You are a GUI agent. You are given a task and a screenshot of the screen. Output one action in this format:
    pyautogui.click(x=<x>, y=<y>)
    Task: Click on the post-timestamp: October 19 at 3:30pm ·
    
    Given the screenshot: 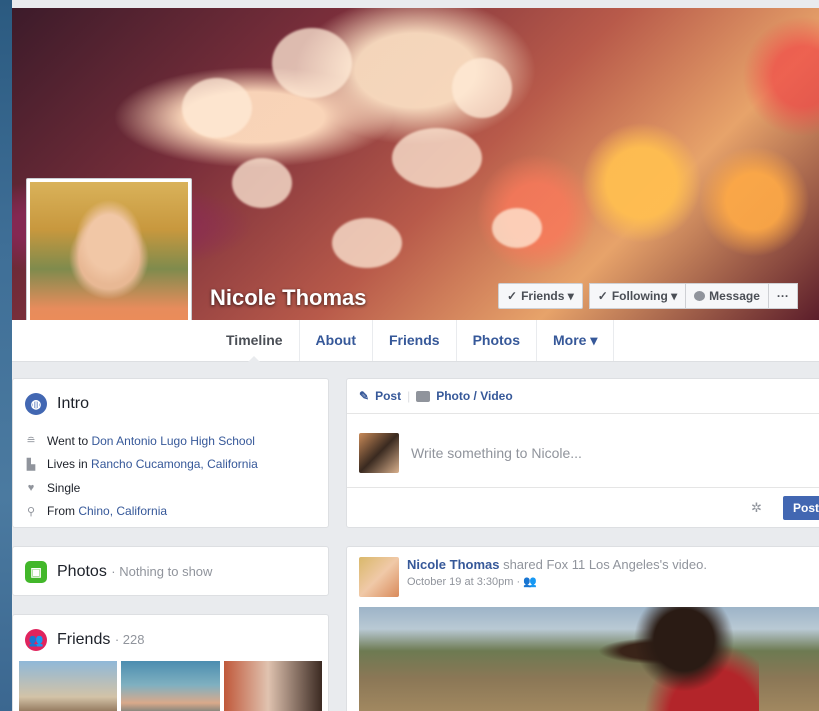 What is the action you would take?
    pyautogui.click(x=465, y=582)
    